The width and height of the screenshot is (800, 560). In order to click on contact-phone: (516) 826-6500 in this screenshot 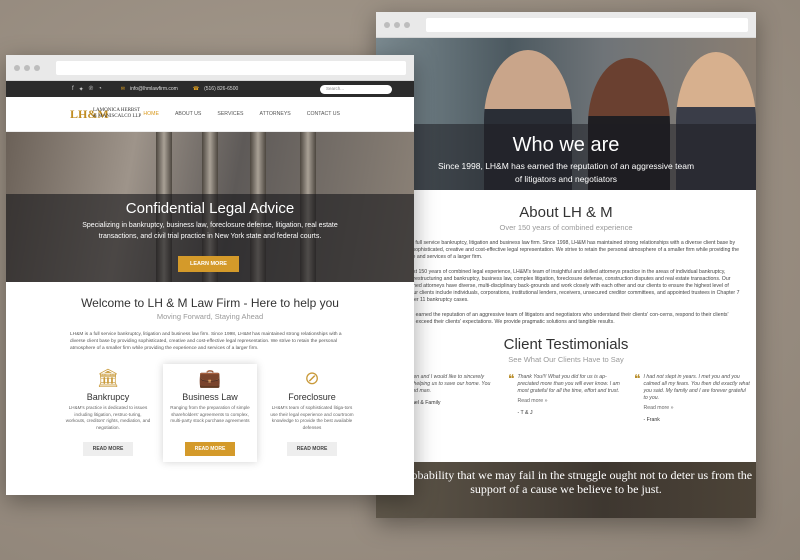, I will do `click(221, 89)`.